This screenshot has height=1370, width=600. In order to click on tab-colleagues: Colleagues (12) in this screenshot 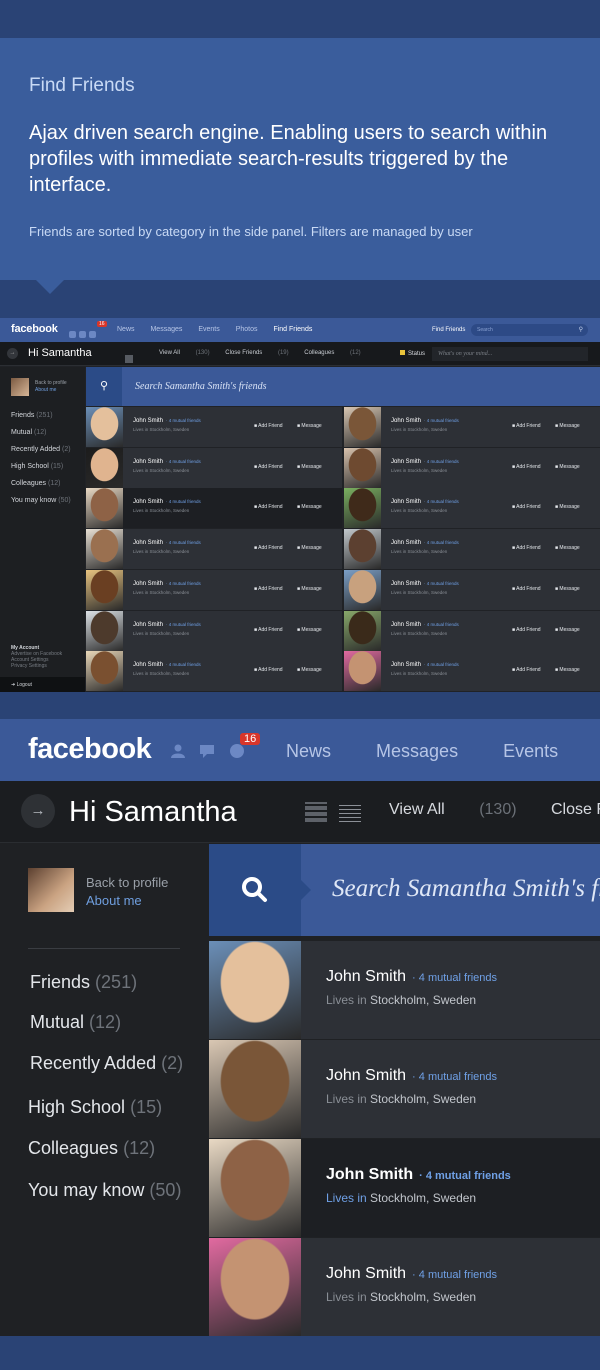, I will do `click(332, 353)`.